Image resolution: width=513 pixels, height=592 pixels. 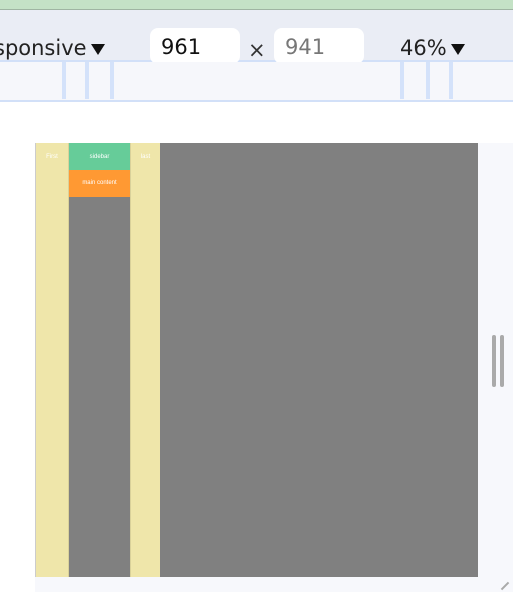 I want to click on media-query-ruler, so click(x=256, y=82).